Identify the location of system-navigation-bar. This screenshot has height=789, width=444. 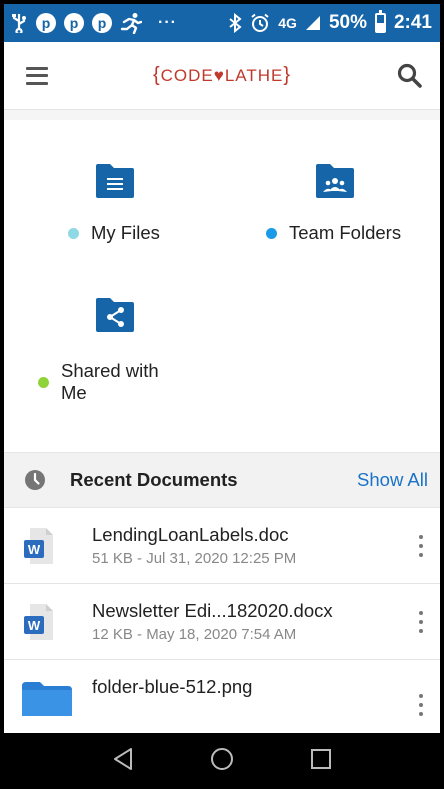
(222, 759).